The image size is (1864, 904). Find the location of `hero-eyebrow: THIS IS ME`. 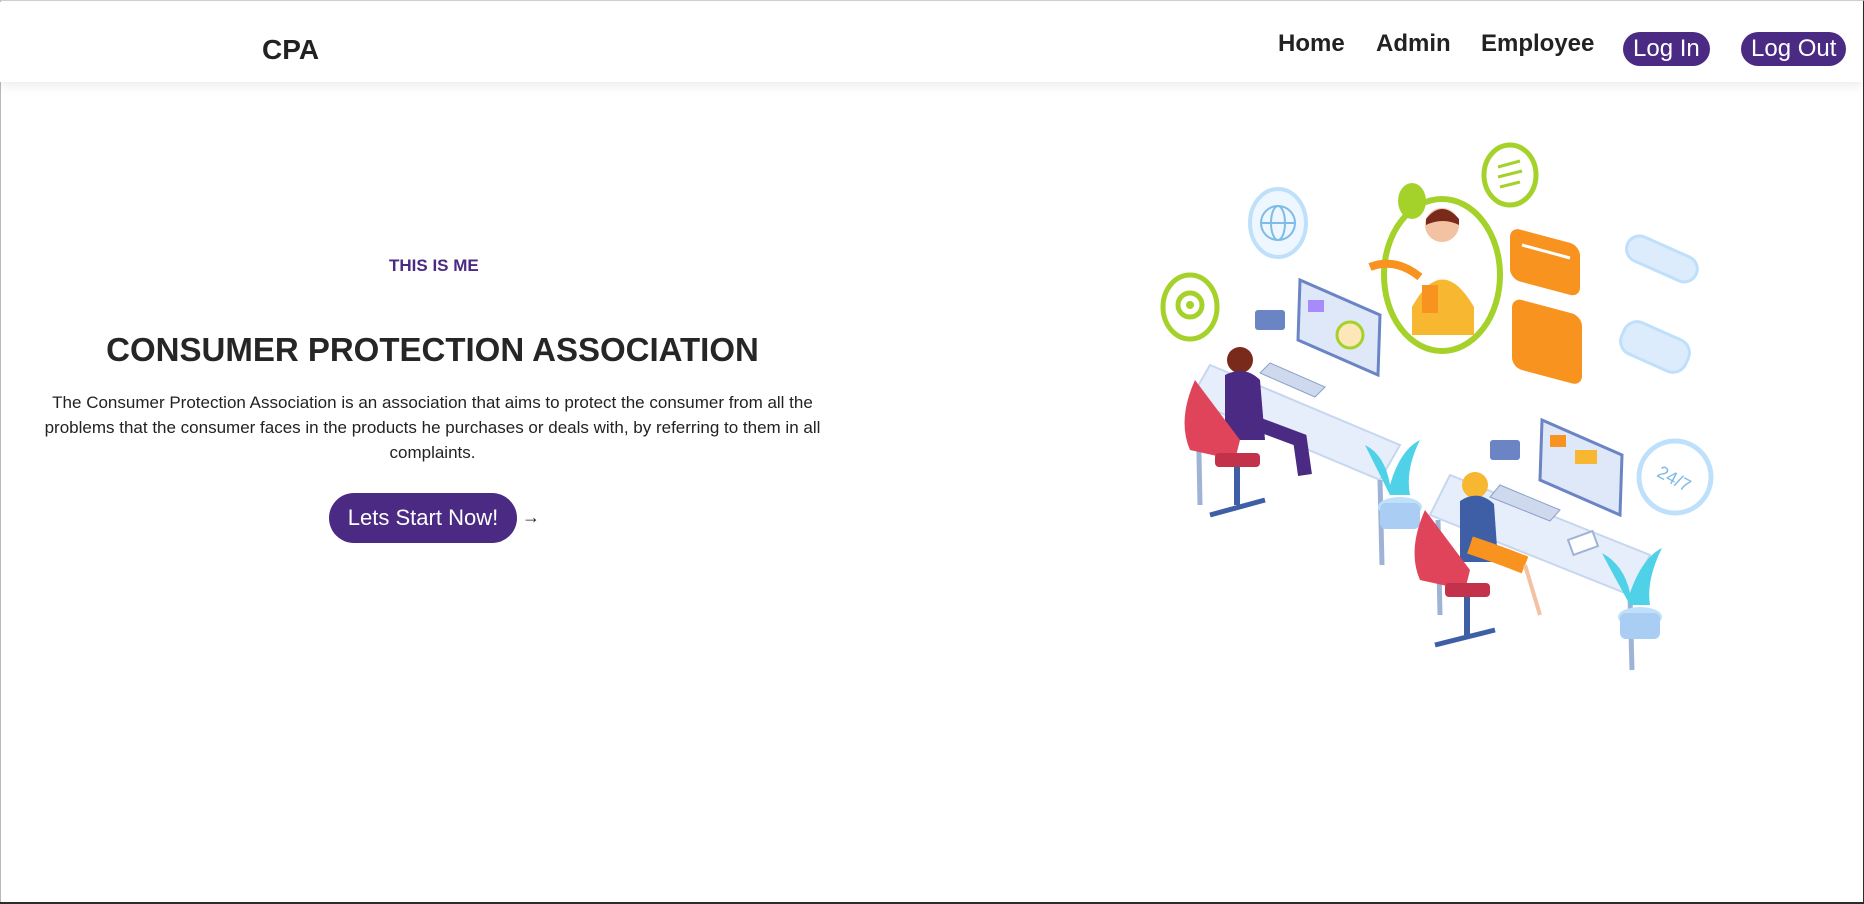

hero-eyebrow: THIS IS ME is located at coordinates (434, 265).